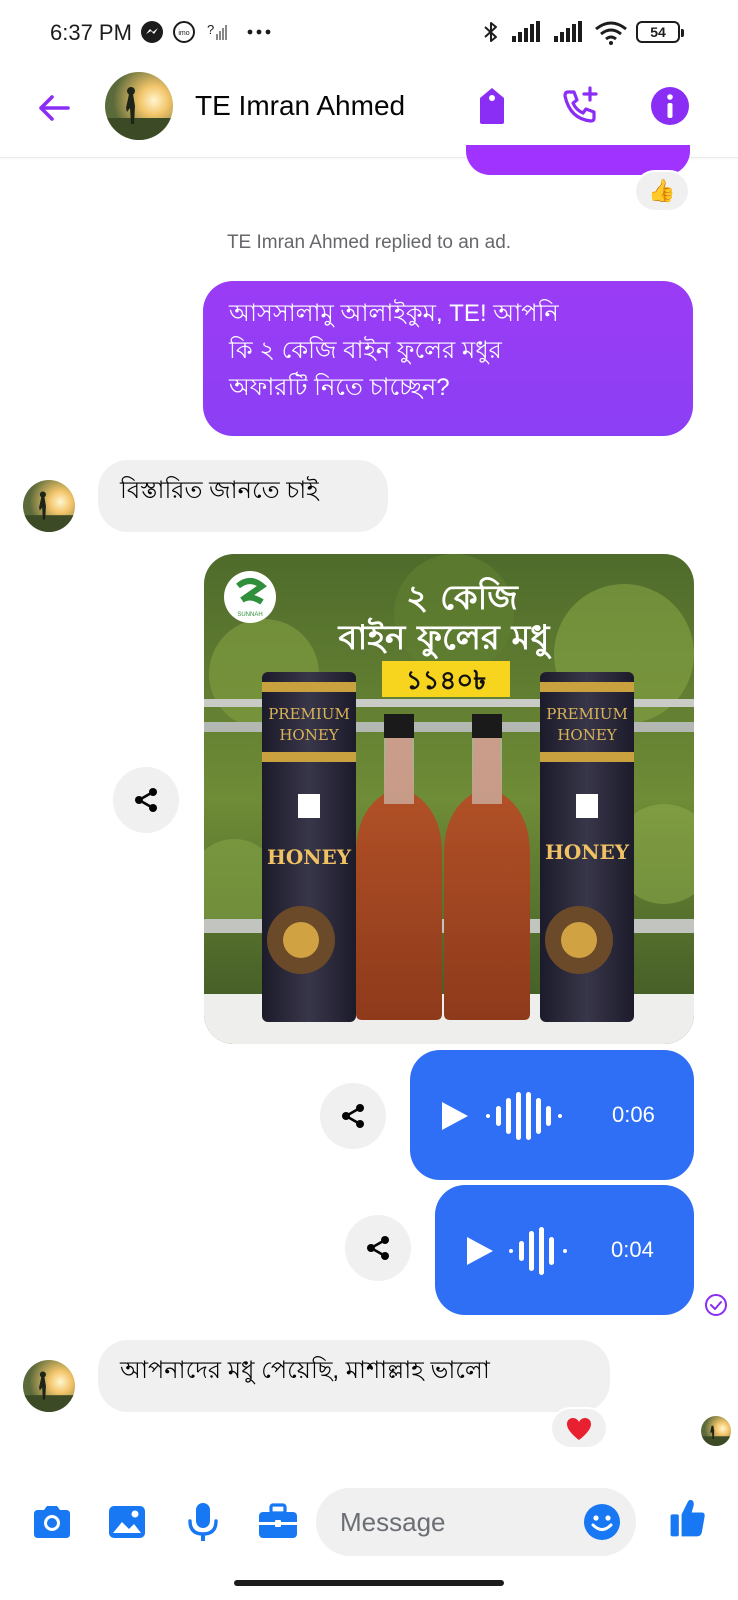 This screenshot has height=1600, width=738. Describe the element at coordinates (394, 313) in the screenshot. I see `message-line: আসসালামু আলাইকুম, TE! আপনি` at that location.